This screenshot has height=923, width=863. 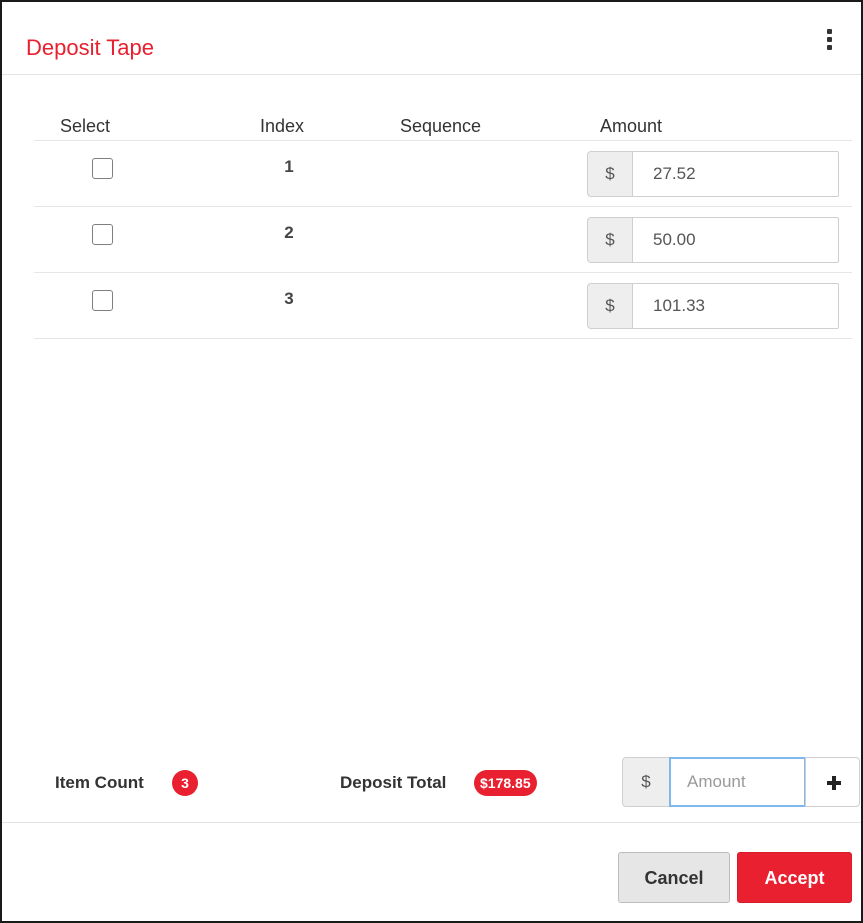 What do you see at coordinates (289, 298) in the screenshot?
I see `row-index: 3` at bounding box center [289, 298].